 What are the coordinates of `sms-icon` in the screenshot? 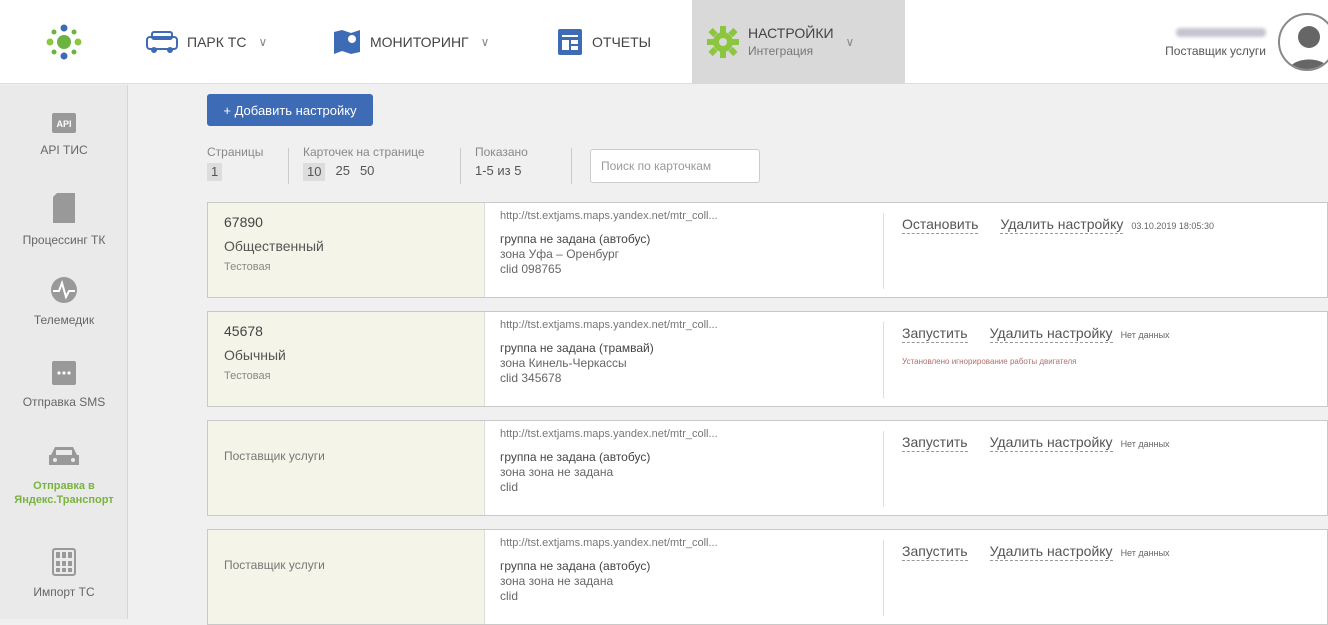 It's located at (64, 373).